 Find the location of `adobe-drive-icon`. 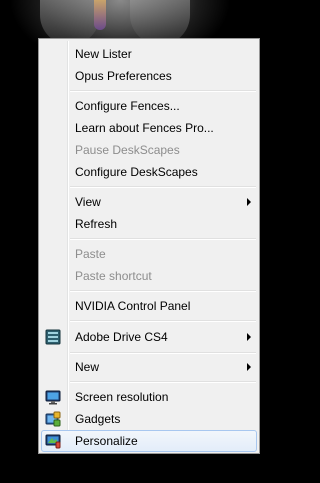

adobe-drive-icon is located at coordinates (53, 337).